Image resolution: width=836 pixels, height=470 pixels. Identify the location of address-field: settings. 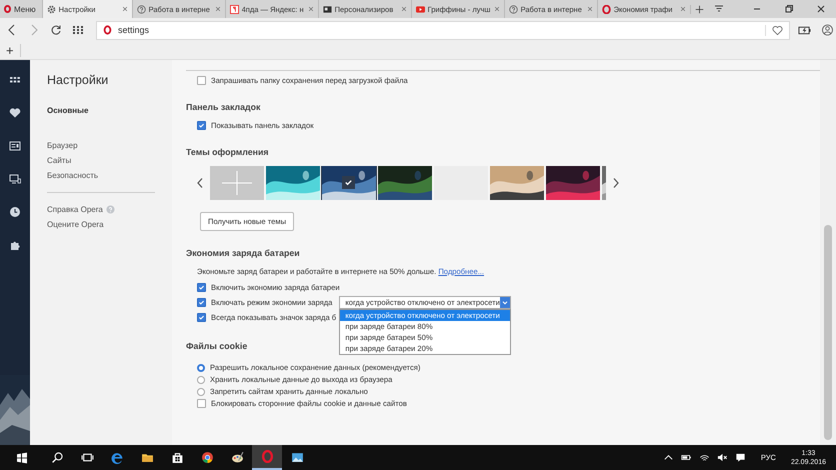
(443, 30).